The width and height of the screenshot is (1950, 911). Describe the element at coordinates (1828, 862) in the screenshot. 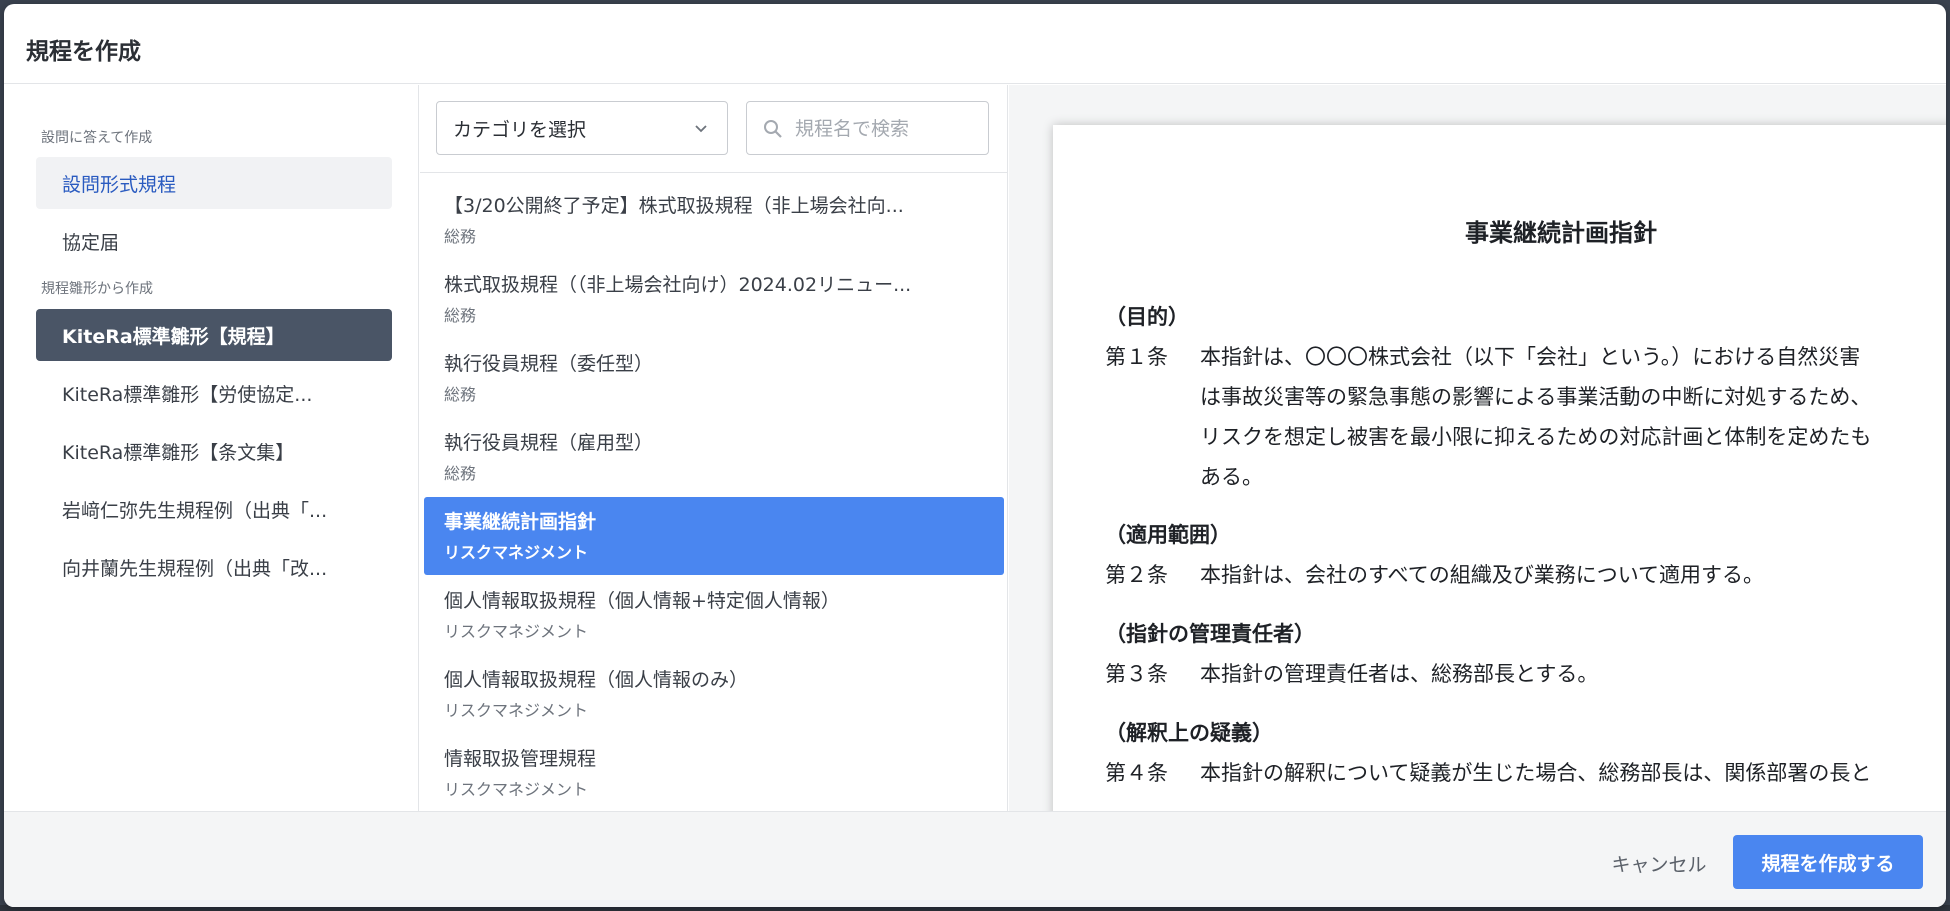

I see `create-rule-button: 規程を作成する` at that location.